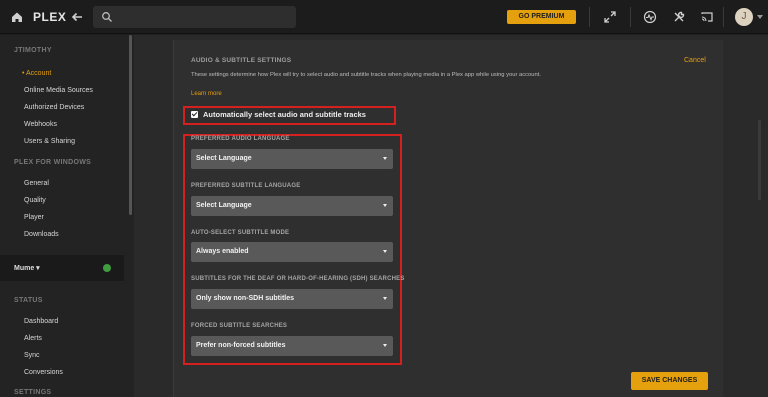 Image resolution: width=768 pixels, height=397 pixels. Describe the element at coordinates (240, 139) in the screenshot. I see `field-label-audio-language: PREFERRED AUDIO LANGUAGE` at that location.